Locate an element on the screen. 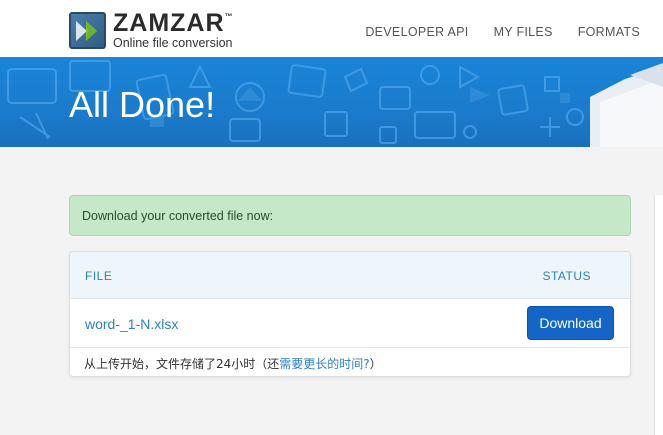 The height and width of the screenshot is (435, 663). longer-storage-link: 需要更长的时间? is located at coordinates (324, 364).